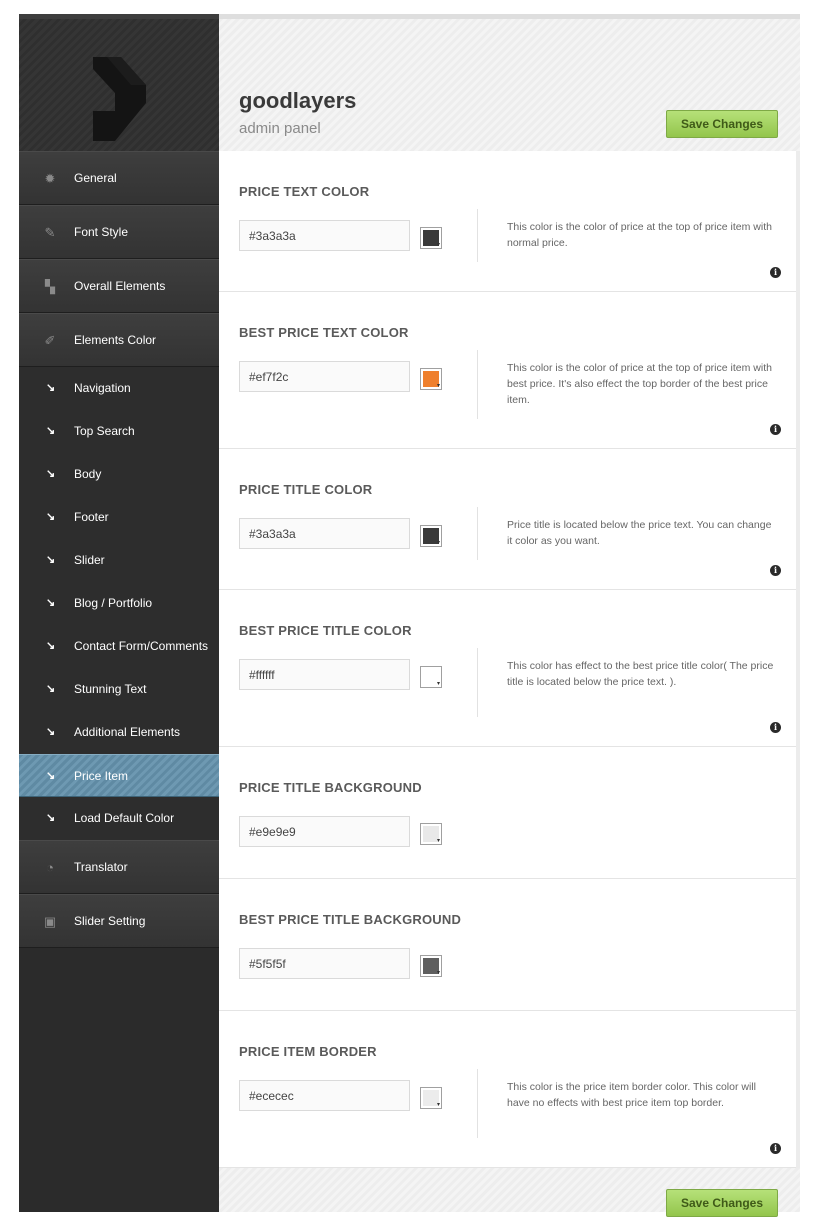  I want to click on sidebar-subitem-additional-elements: ↘ Additional Elements, so click(119, 732).